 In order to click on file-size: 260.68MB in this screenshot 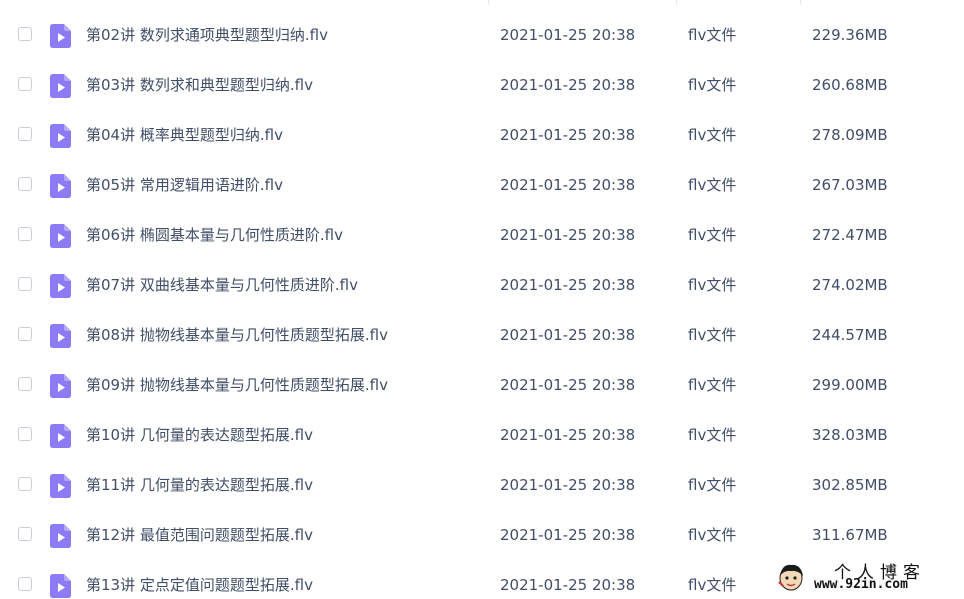, I will do `click(850, 85)`.